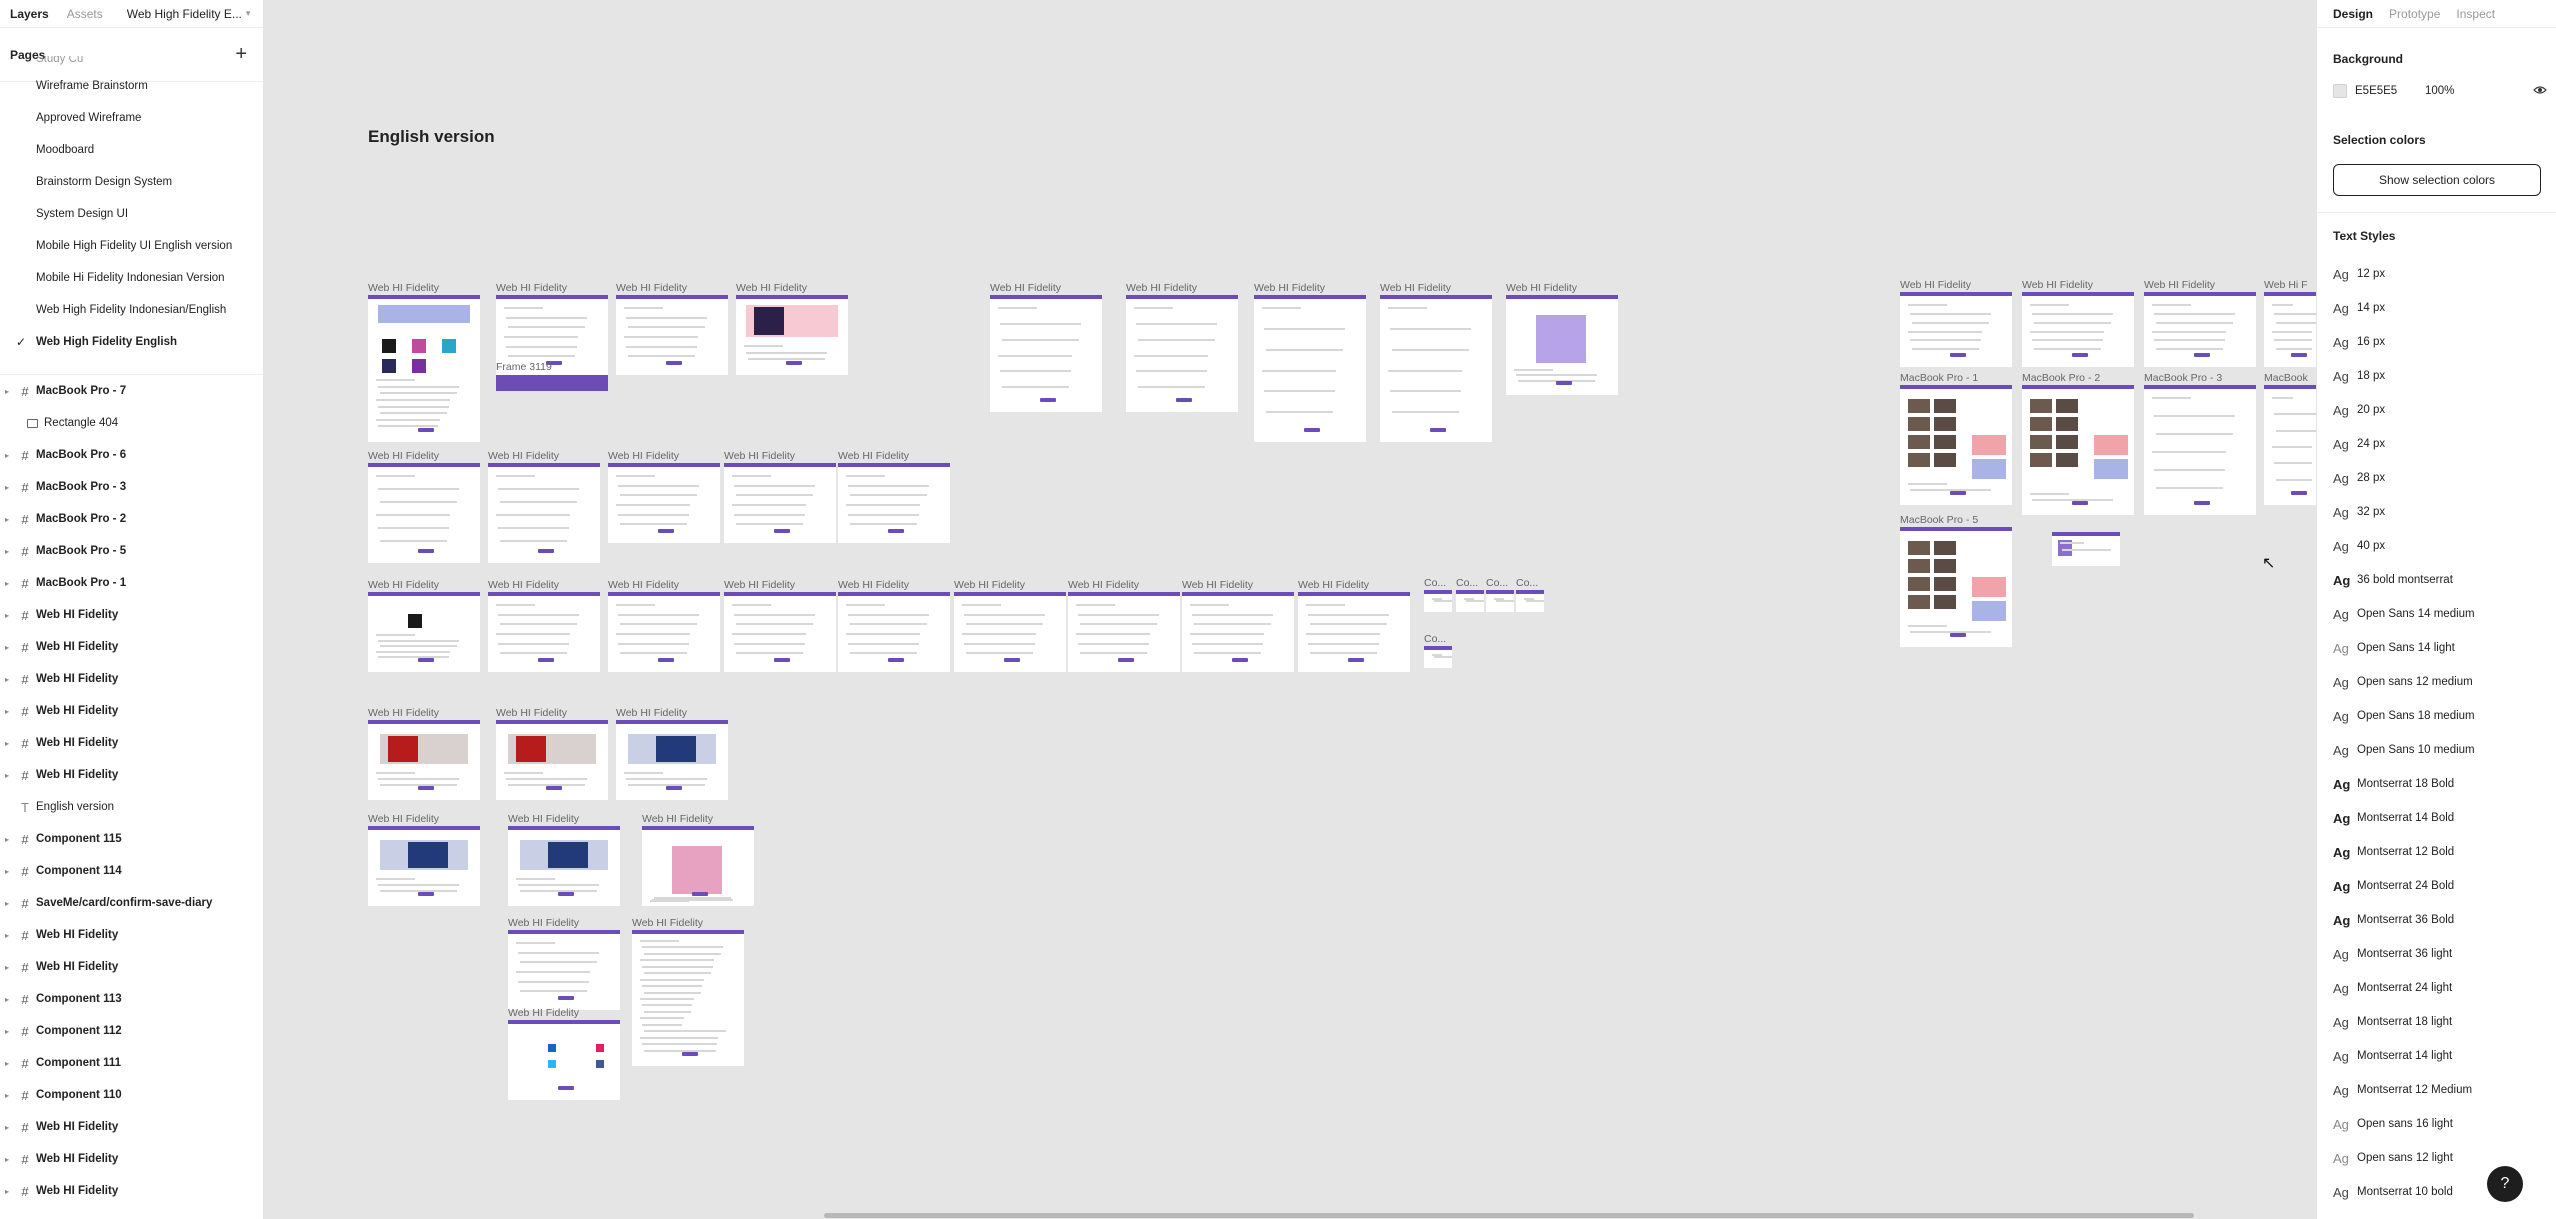 This screenshot has width=2556, height=1219. What do you see at coordinates (2353, 14) in the screenshot?
I see `tab-design: Design` at bounding box center [2353, 14].